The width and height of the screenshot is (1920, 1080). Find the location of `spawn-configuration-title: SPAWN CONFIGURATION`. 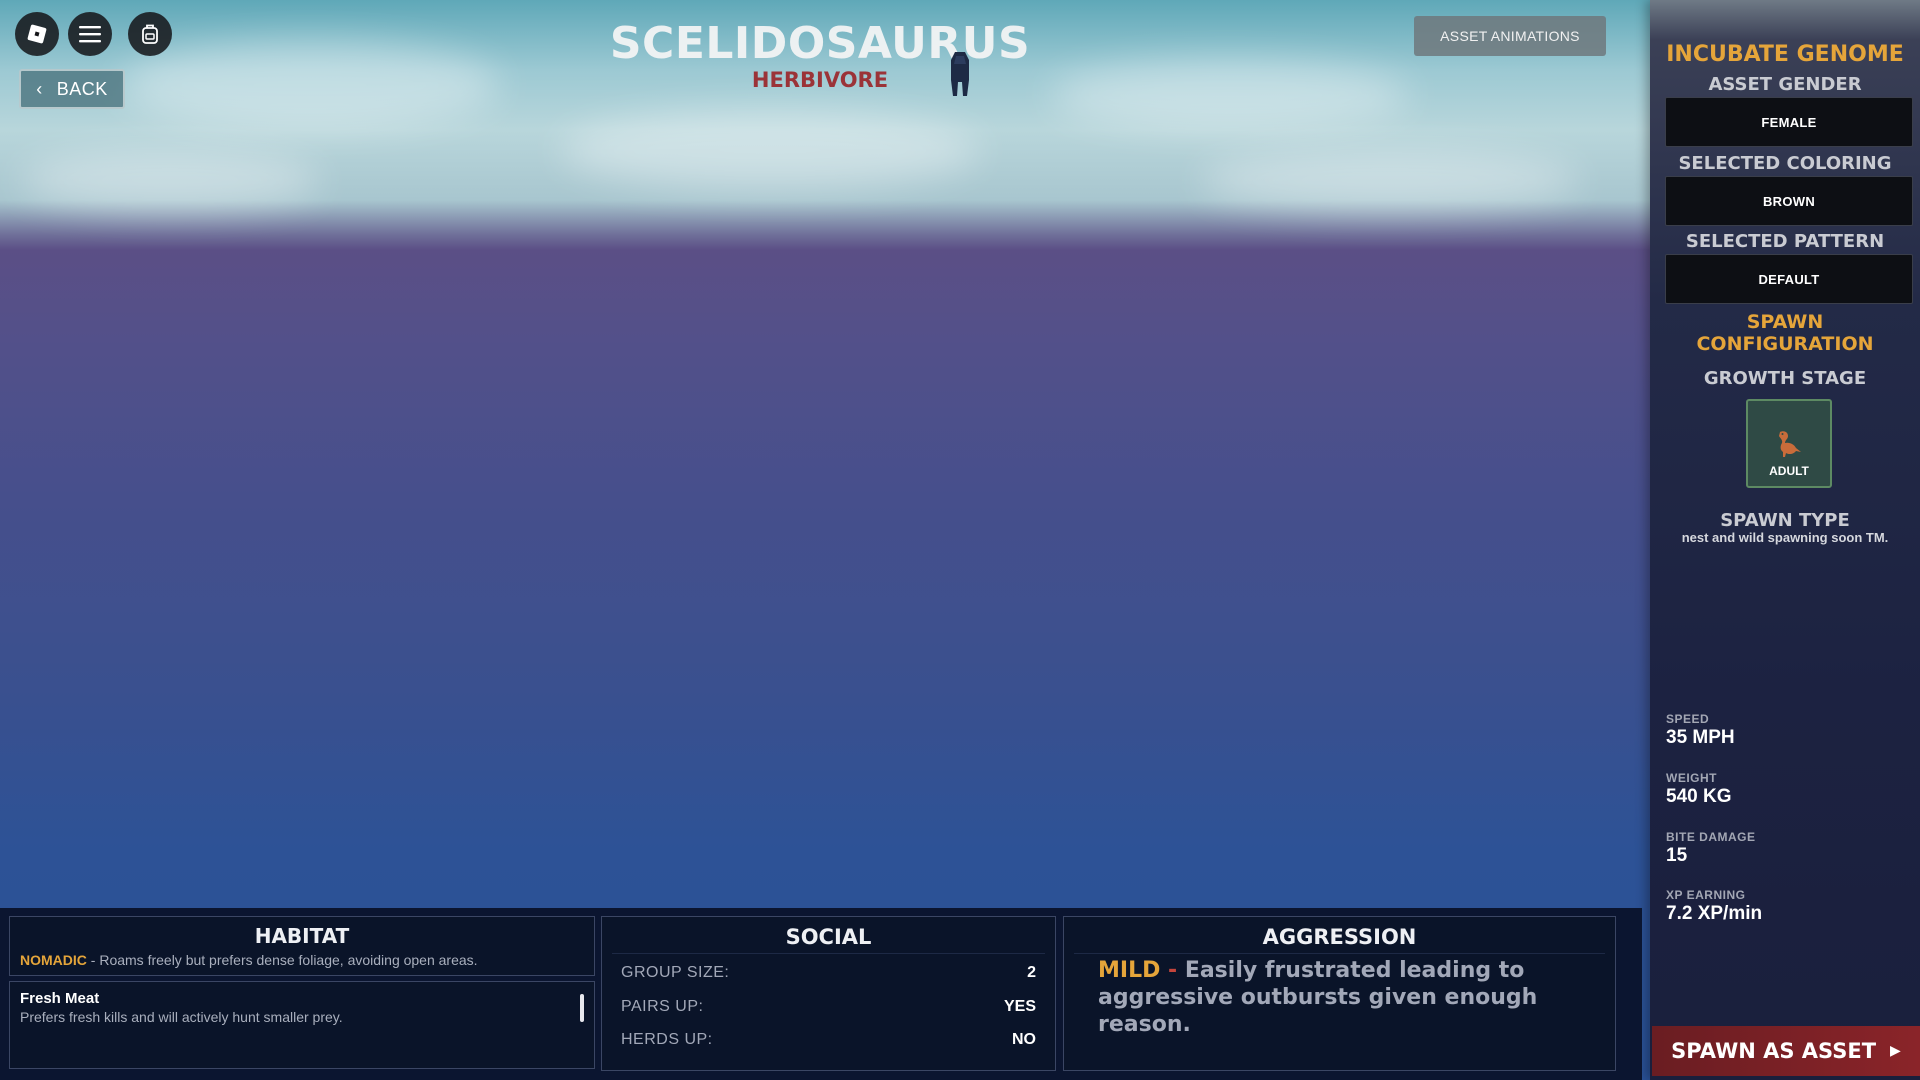

spawn-configuration-title: SPAWN CONFIGURATION is located at coordinates (1785, 333).